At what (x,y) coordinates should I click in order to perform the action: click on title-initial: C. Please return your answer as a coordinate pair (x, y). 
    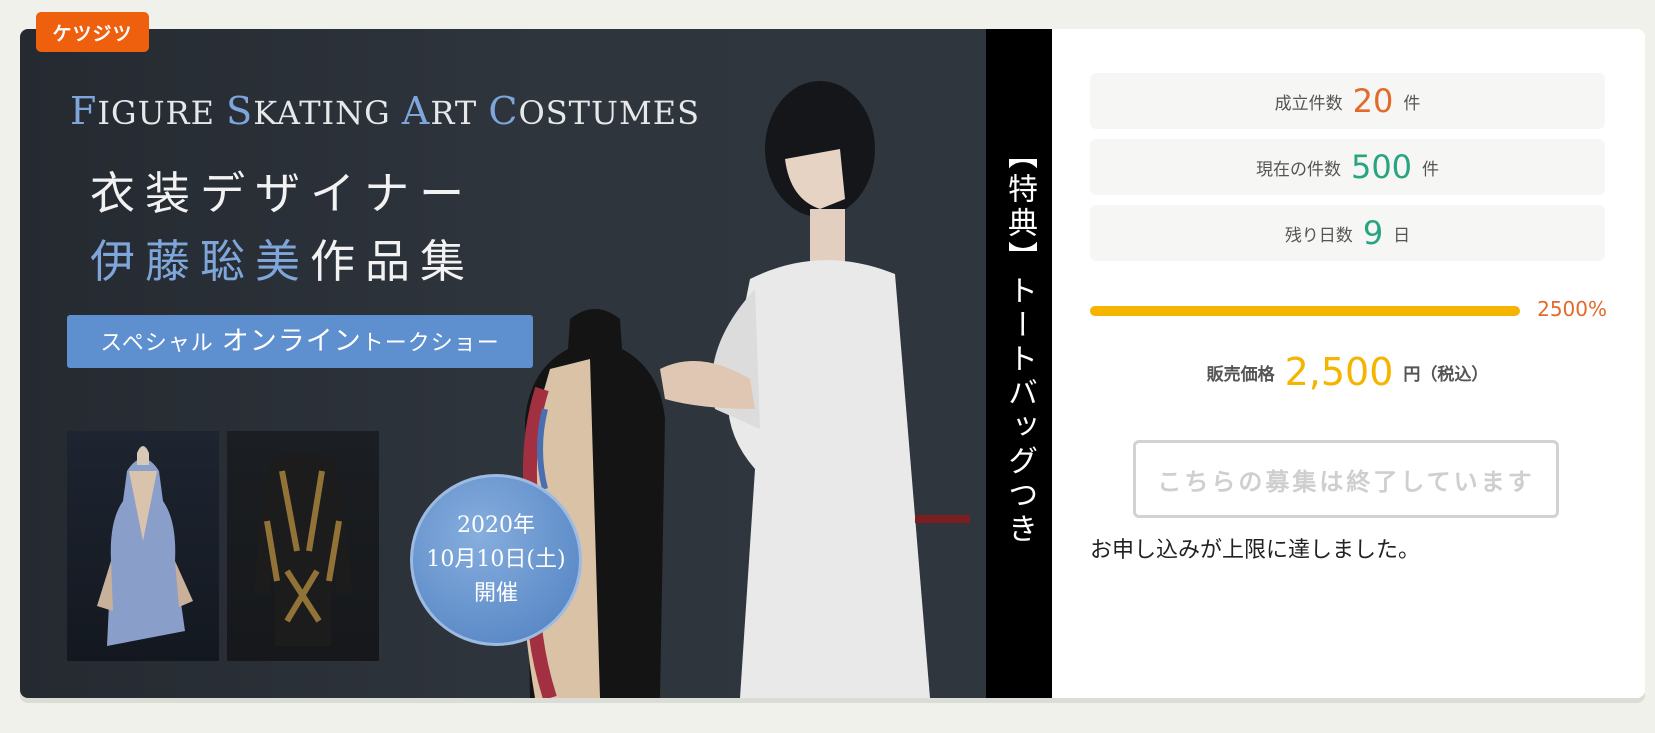
    Looking at the image, I should click on (503, 111).